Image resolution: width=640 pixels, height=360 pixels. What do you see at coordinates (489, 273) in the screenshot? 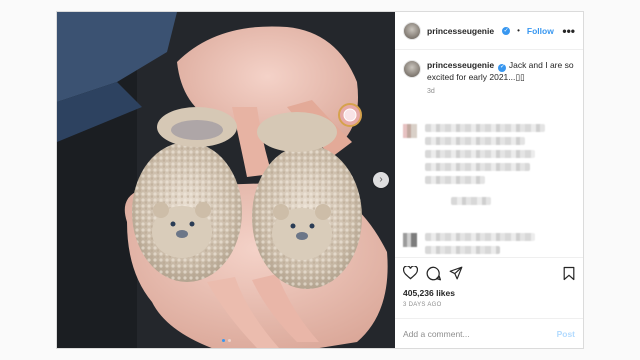
I see `action-icons` at bounding box center [489, 273].